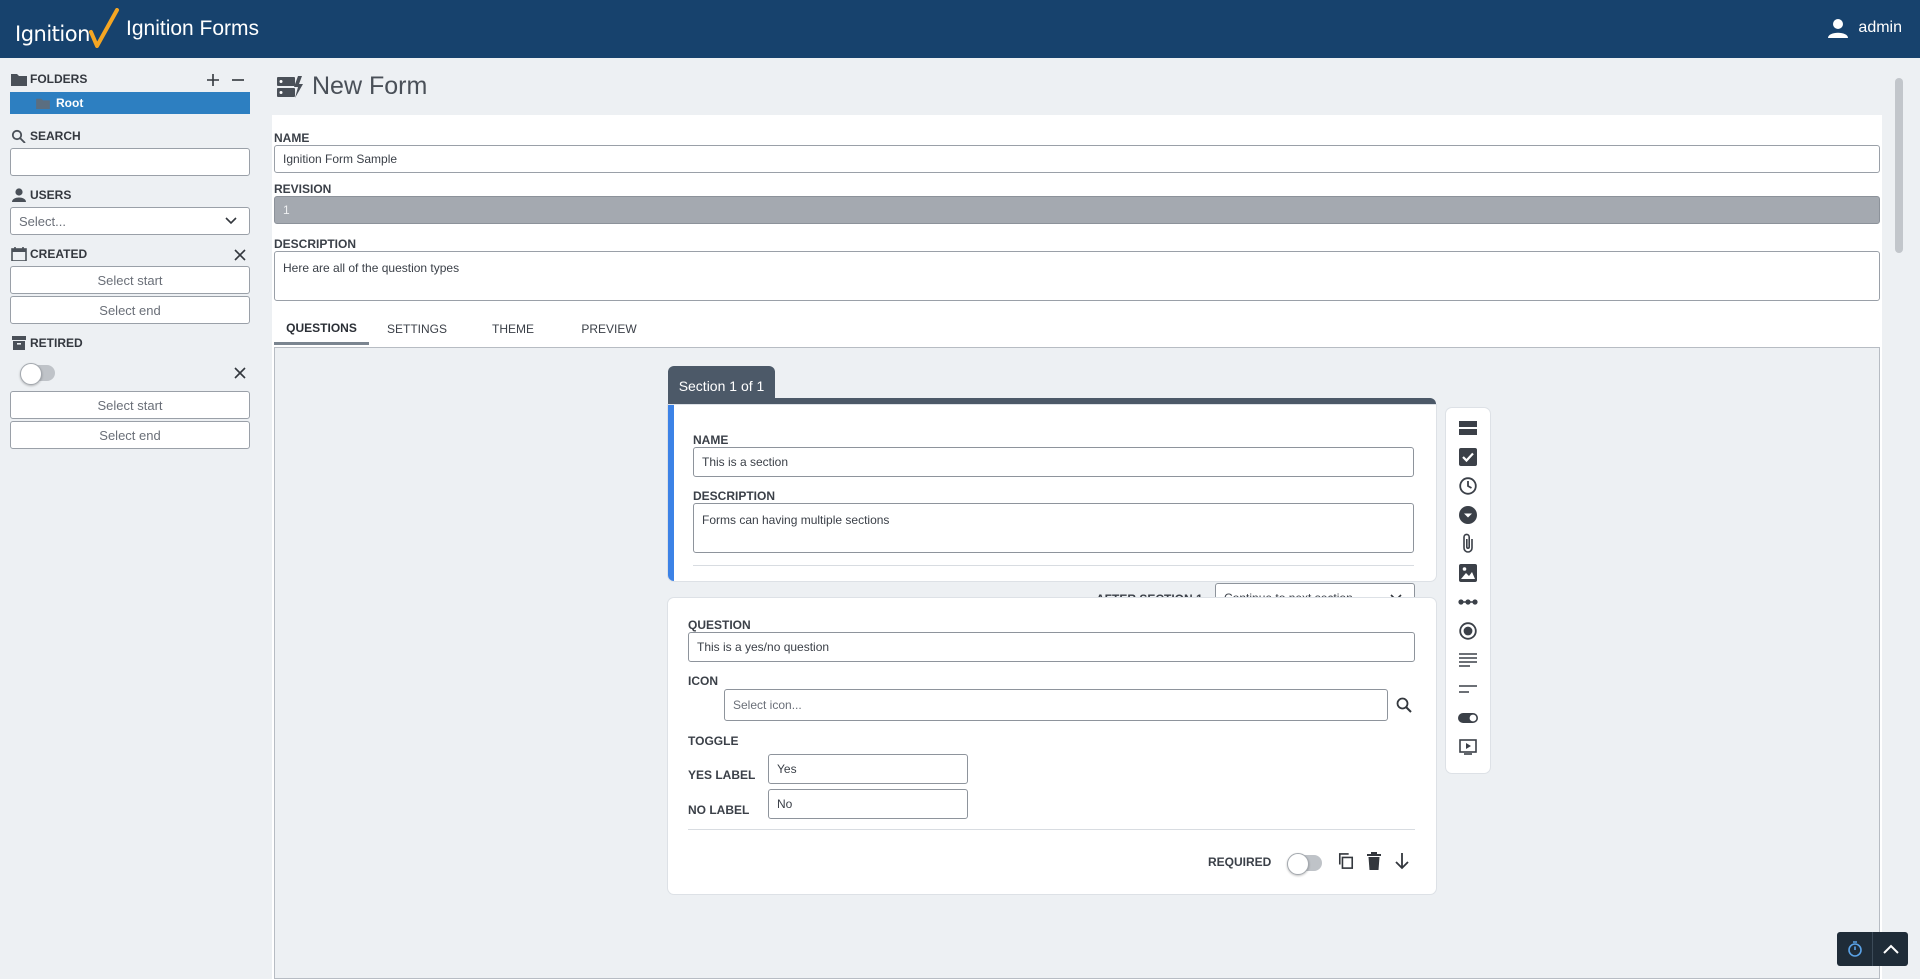 This screenshot has height=979, width=1920. Describe the element at coordinates (1468, 747) in the screenshot. I see `add-video-button` at that location.